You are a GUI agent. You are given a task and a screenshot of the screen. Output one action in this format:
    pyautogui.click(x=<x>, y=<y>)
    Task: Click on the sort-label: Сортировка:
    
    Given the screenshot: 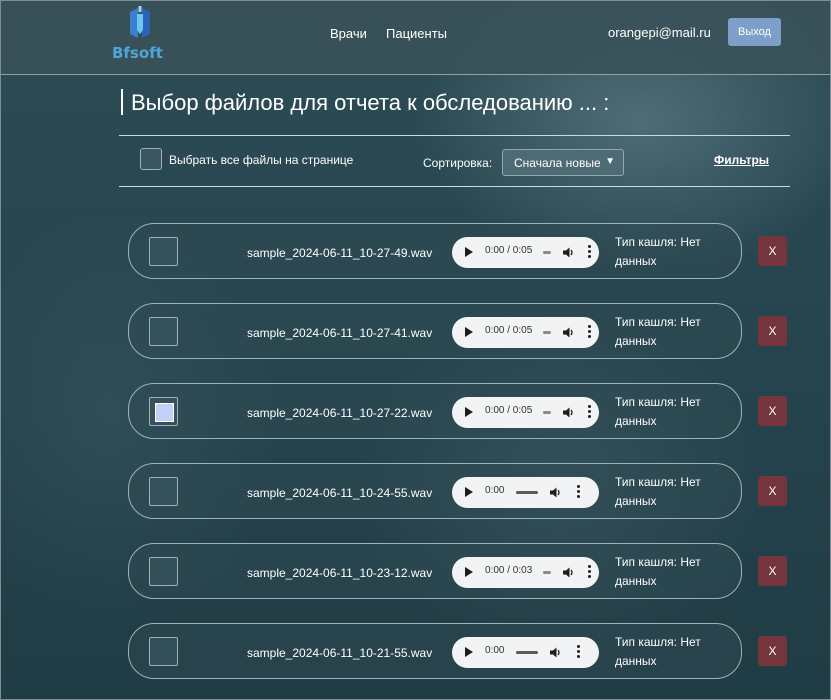 What is the action you would take?
    pyautogui.click(x=458, y=163)
    